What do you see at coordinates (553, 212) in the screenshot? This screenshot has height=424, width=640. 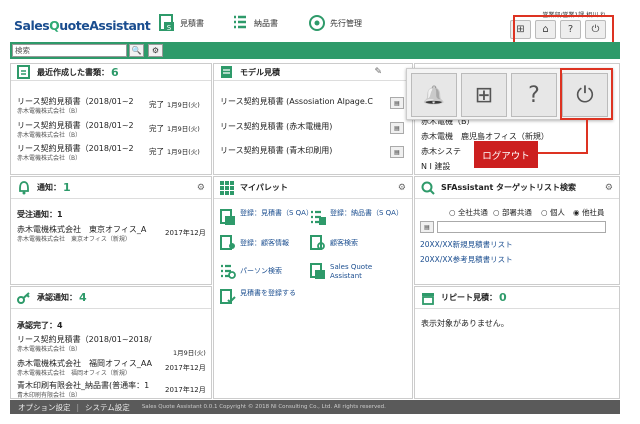 I see `radio-personal: ○ 個人` at bounding box center [553, 212].